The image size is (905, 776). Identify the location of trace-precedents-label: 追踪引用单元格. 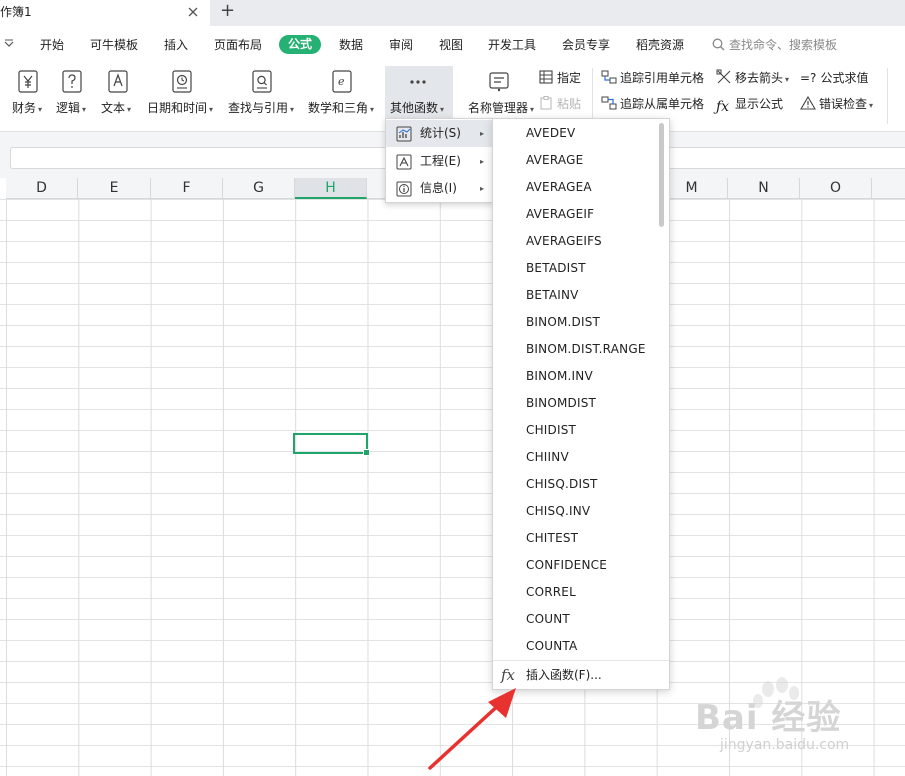
(662, 78).